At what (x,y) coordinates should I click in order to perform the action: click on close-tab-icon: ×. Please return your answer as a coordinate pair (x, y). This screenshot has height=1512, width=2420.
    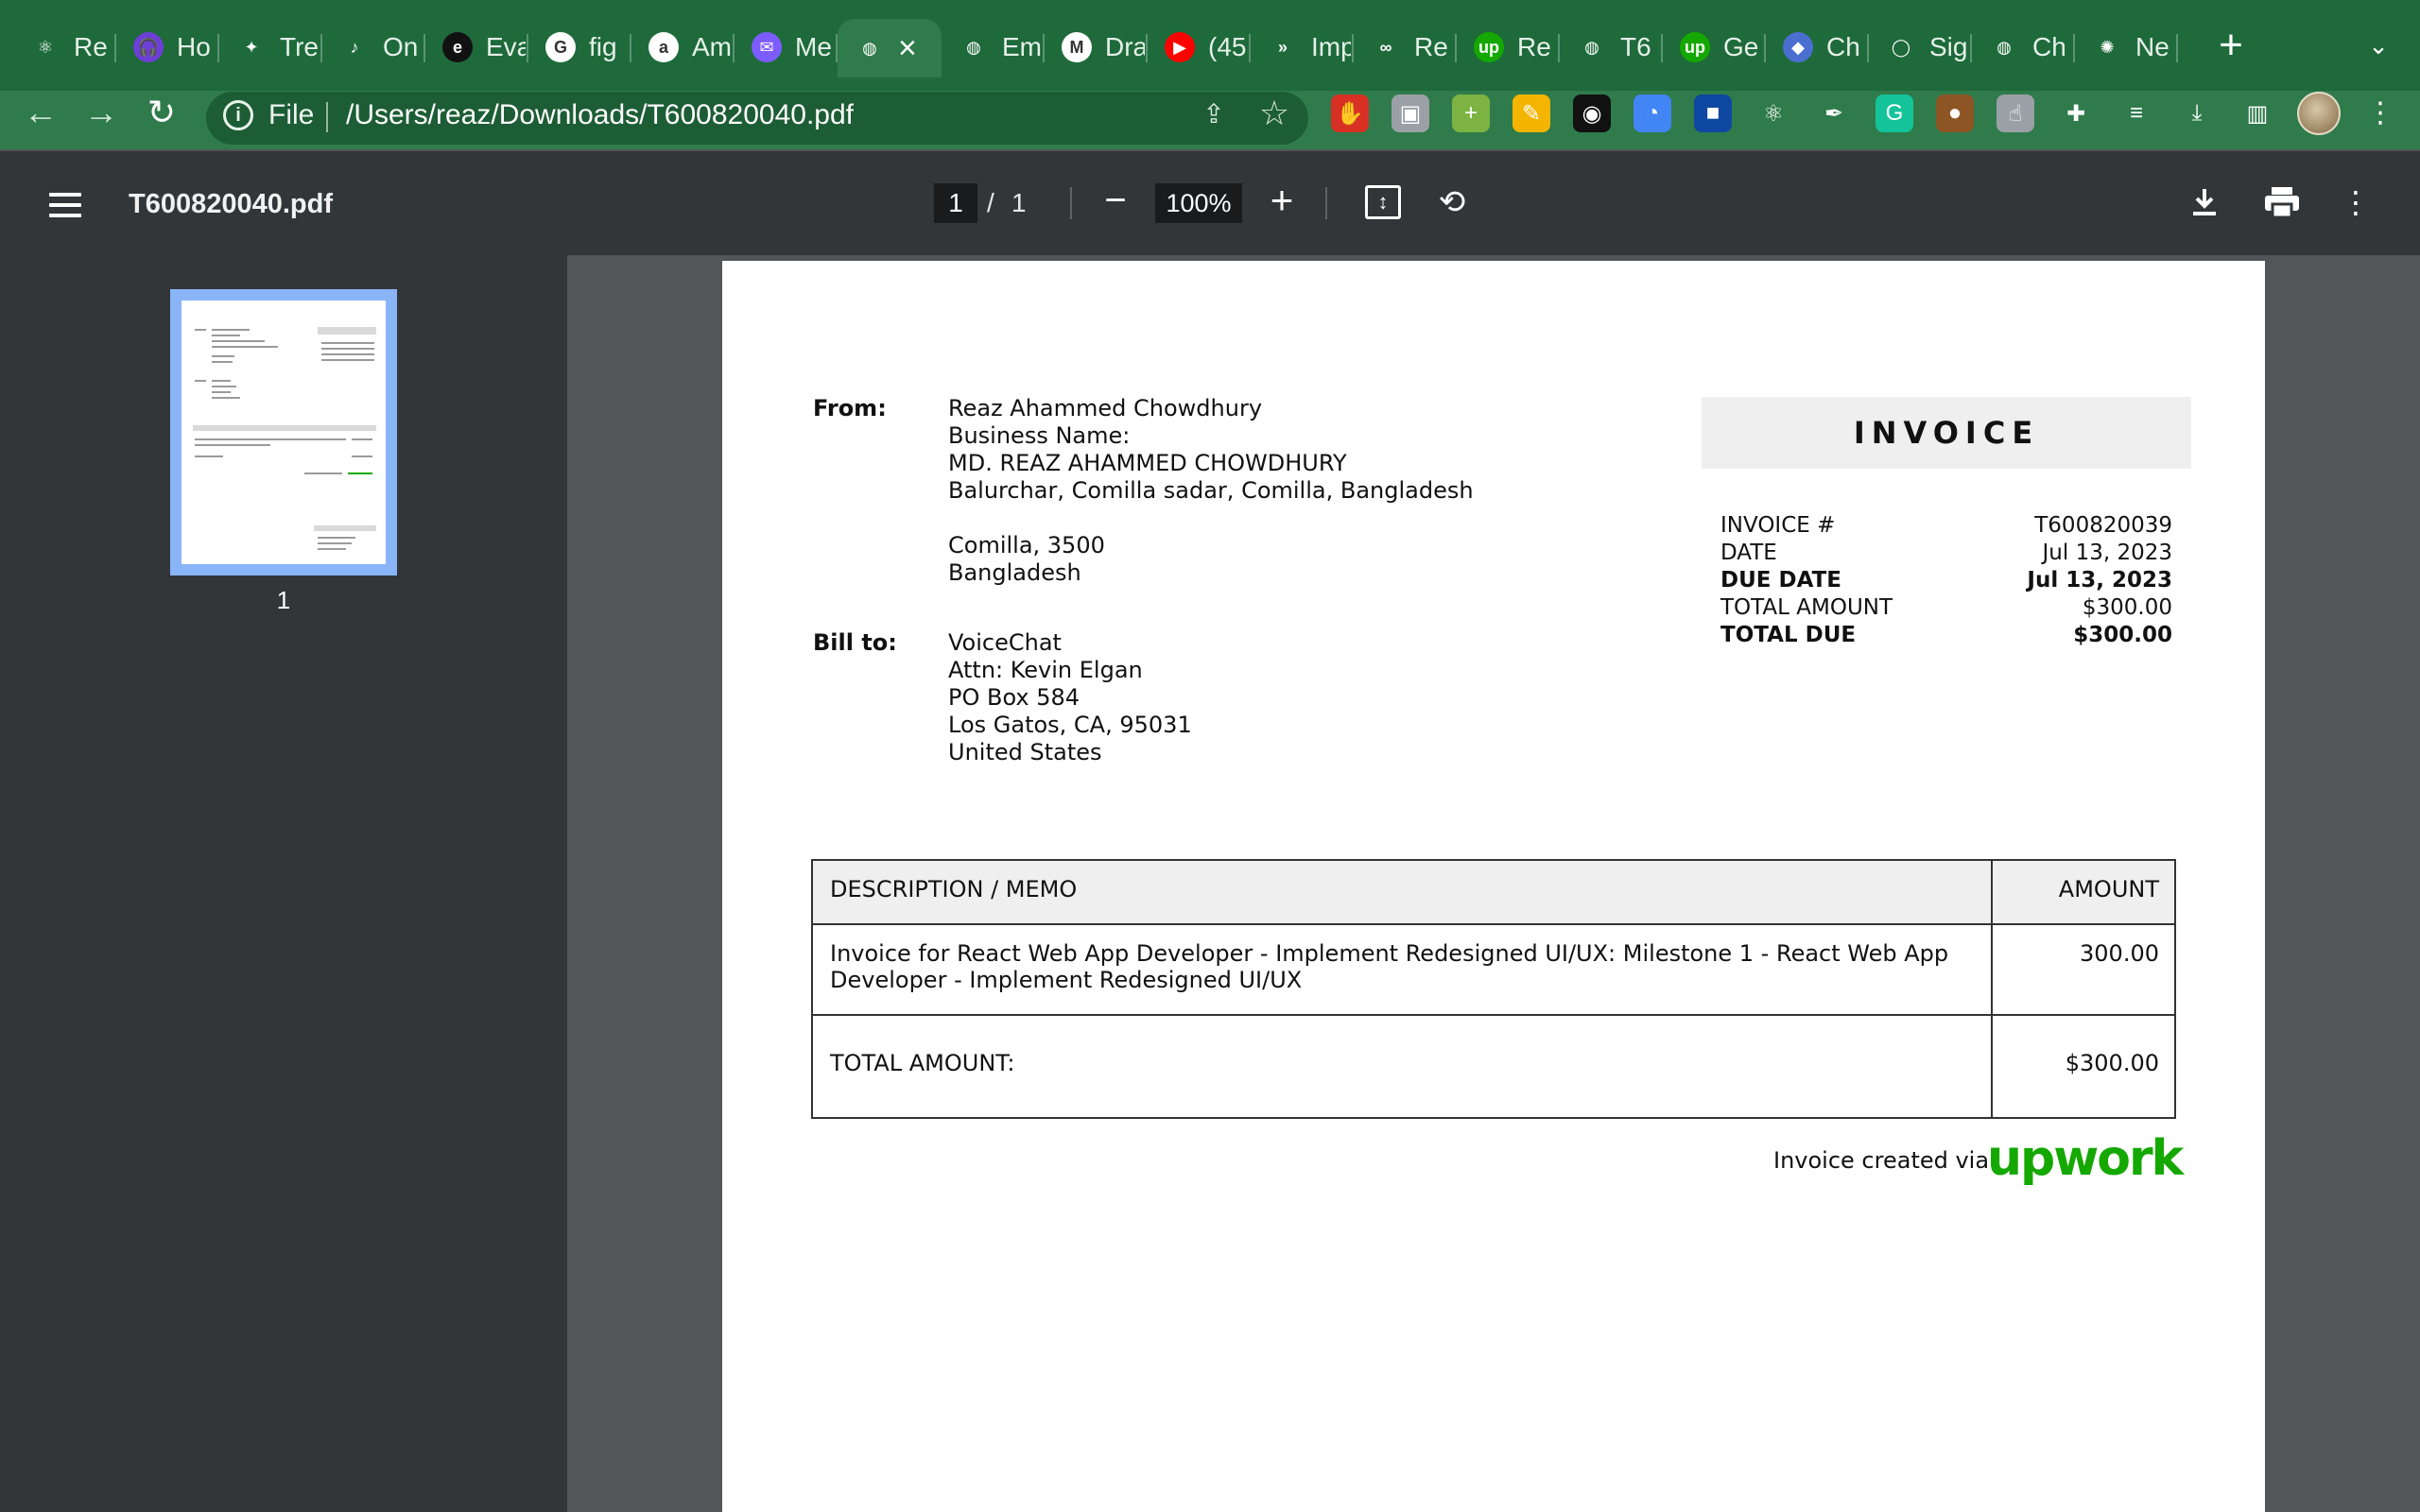
    Looking at the image, I should click on (907, 48).